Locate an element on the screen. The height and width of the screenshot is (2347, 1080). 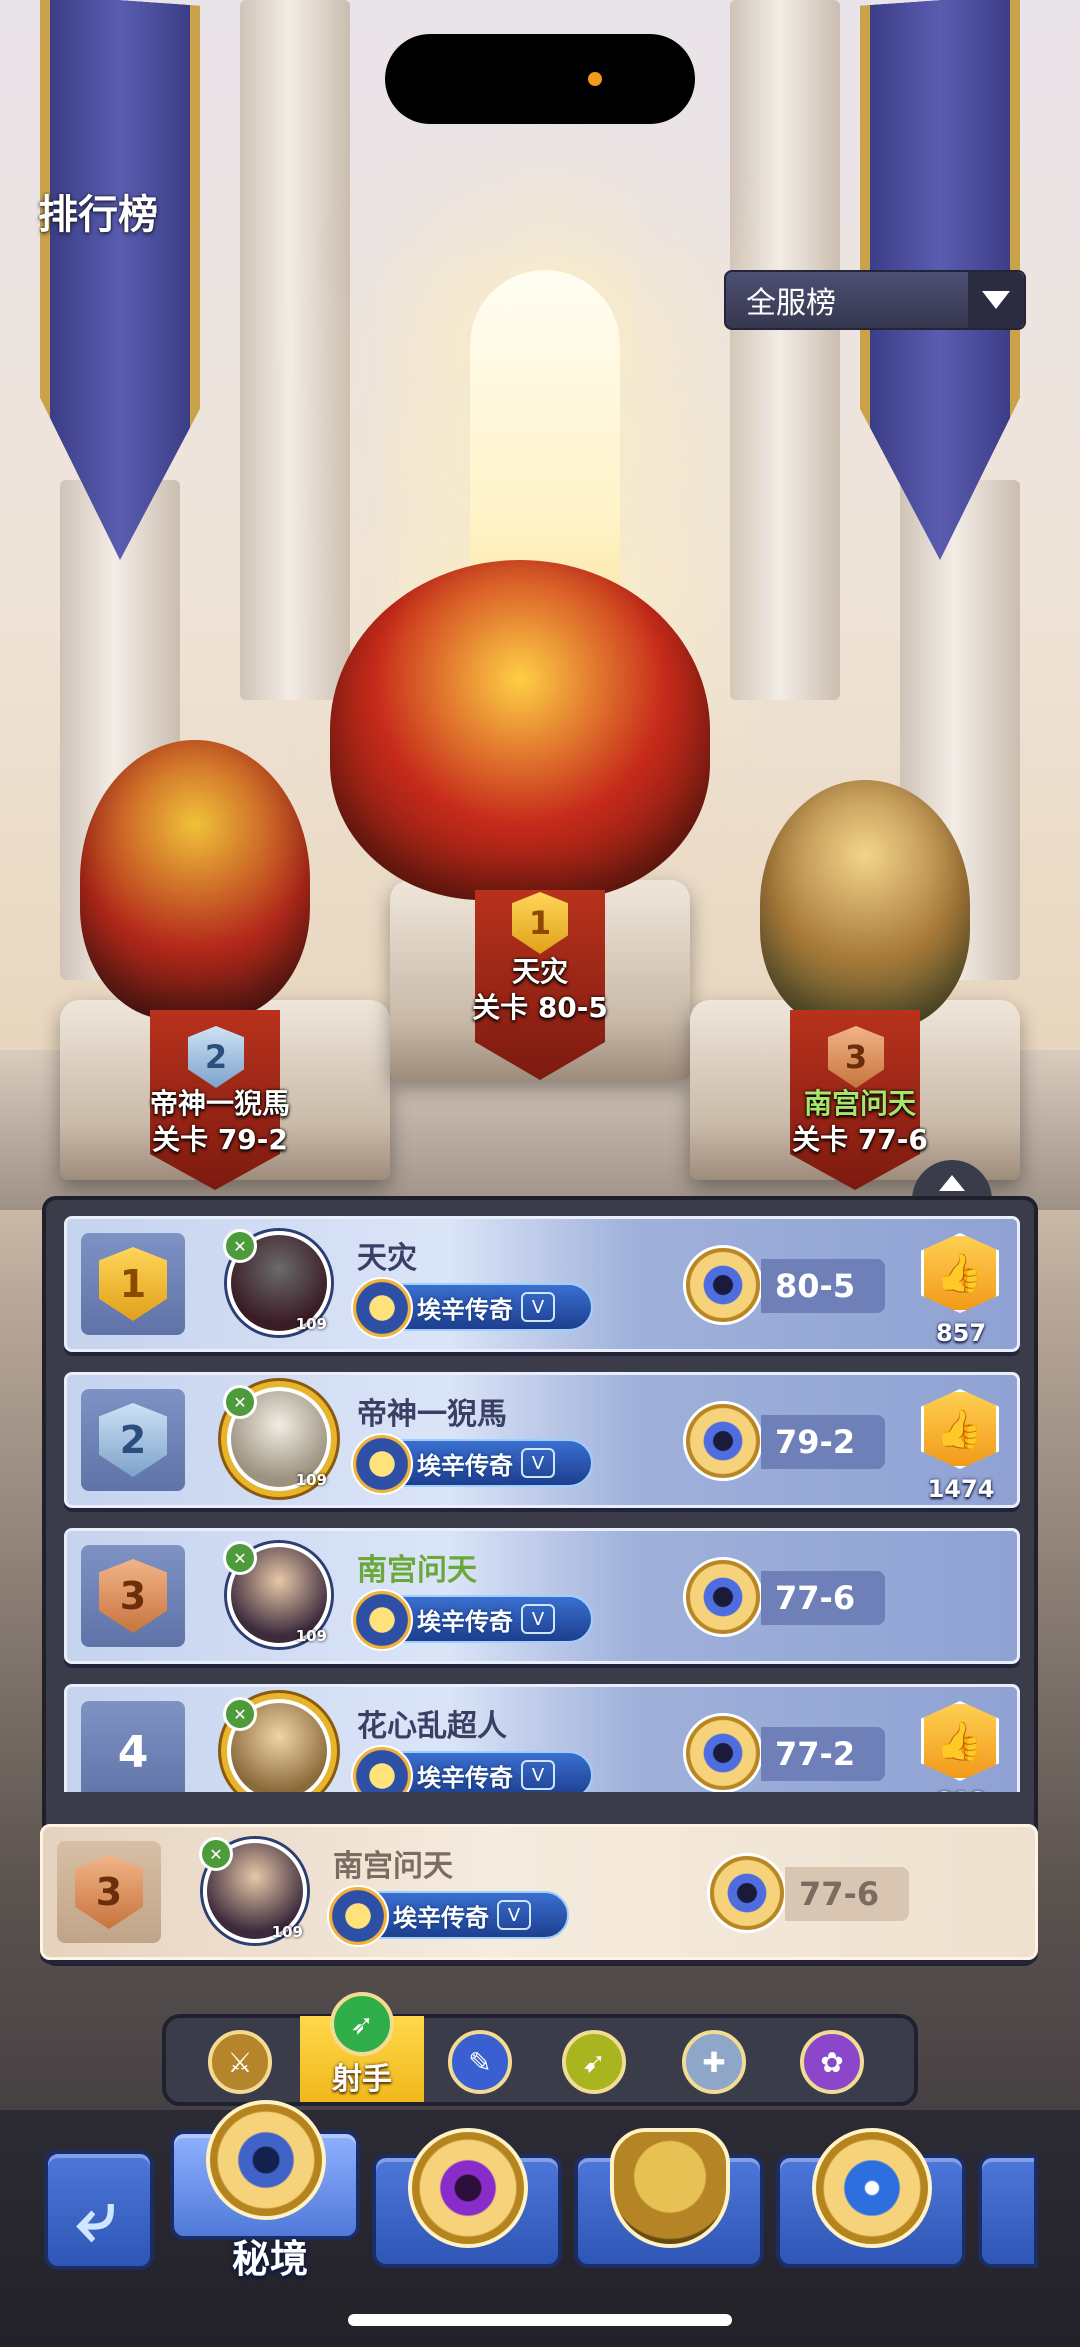
player-name: 花心乱超人 is located at coordinates (432, 1726).